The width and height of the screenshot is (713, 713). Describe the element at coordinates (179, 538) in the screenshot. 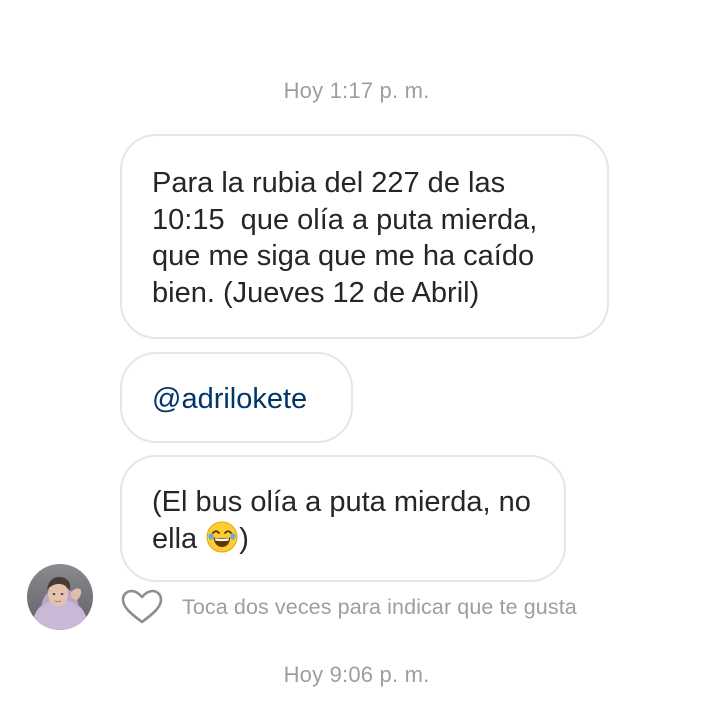

I see `message-text: ella` at that location.